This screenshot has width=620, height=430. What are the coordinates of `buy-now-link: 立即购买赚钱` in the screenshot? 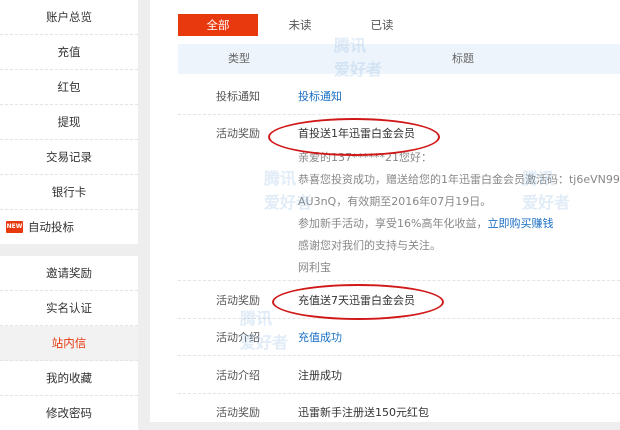 It's located at (520, 223).